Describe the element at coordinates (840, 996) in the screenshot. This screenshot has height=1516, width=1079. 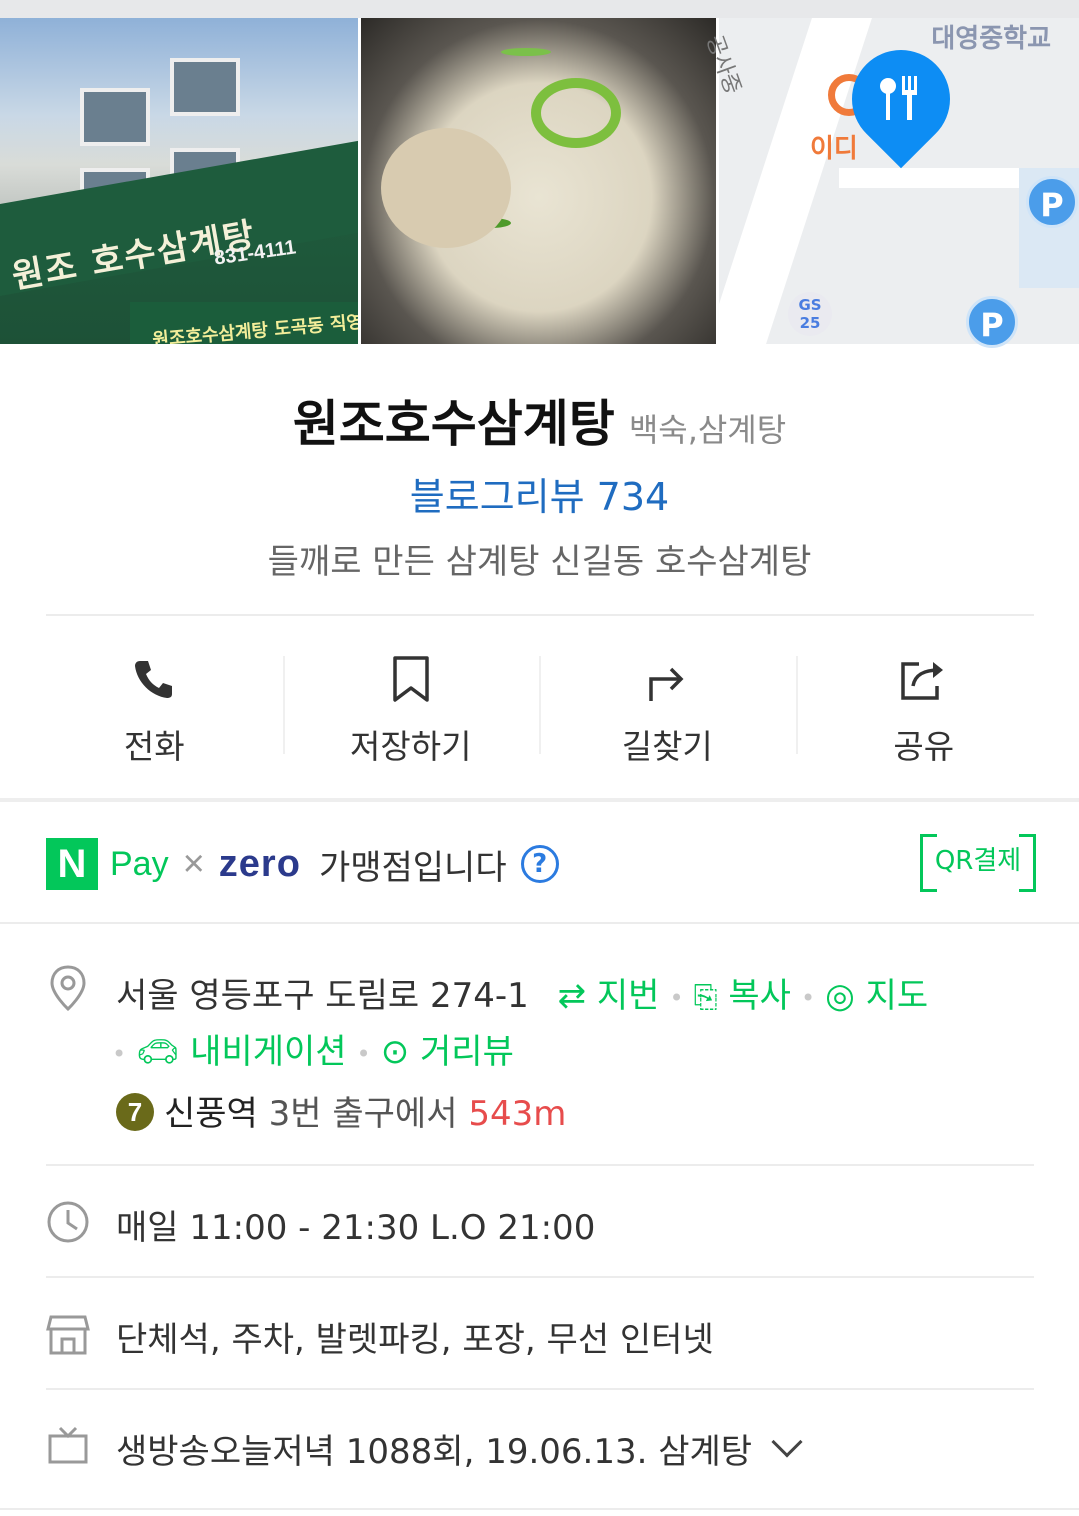
I see `map-pin-icon: ◎` at that location.